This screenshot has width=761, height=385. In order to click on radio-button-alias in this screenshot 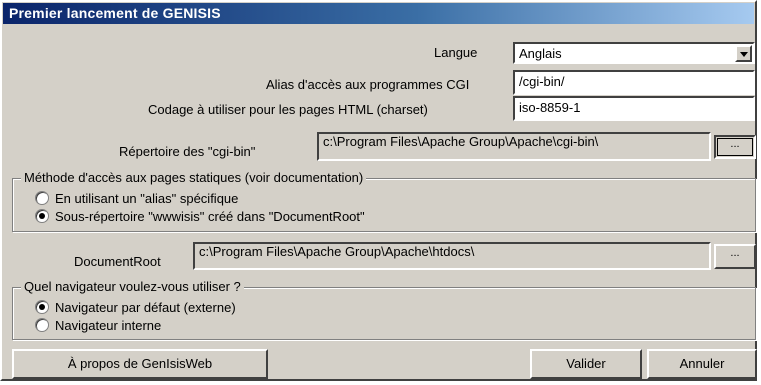, I will do `click(42, 198)`.